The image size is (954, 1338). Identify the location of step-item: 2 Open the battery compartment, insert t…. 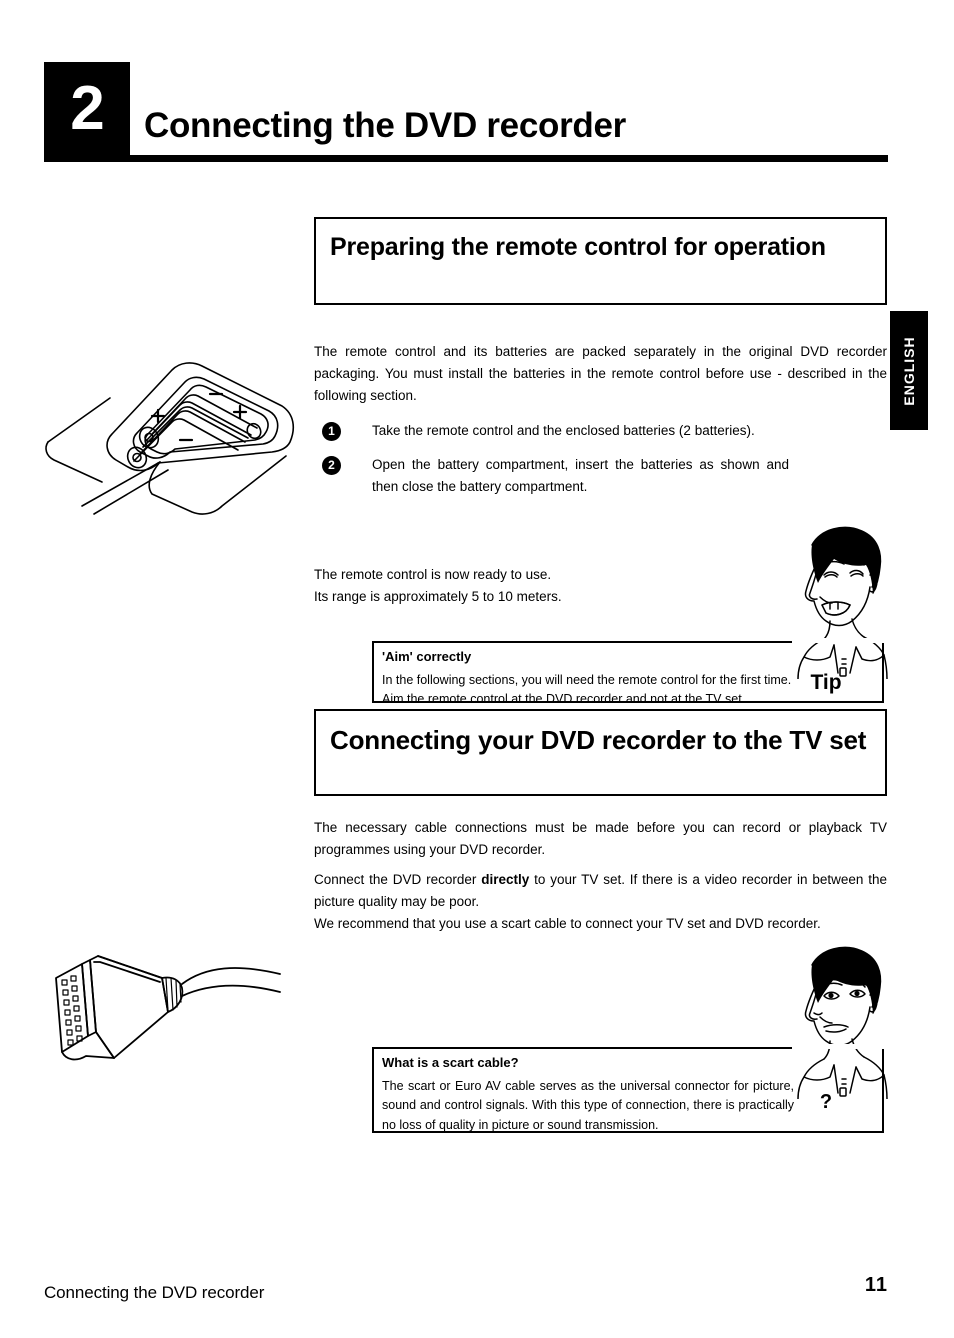
(604, 476).